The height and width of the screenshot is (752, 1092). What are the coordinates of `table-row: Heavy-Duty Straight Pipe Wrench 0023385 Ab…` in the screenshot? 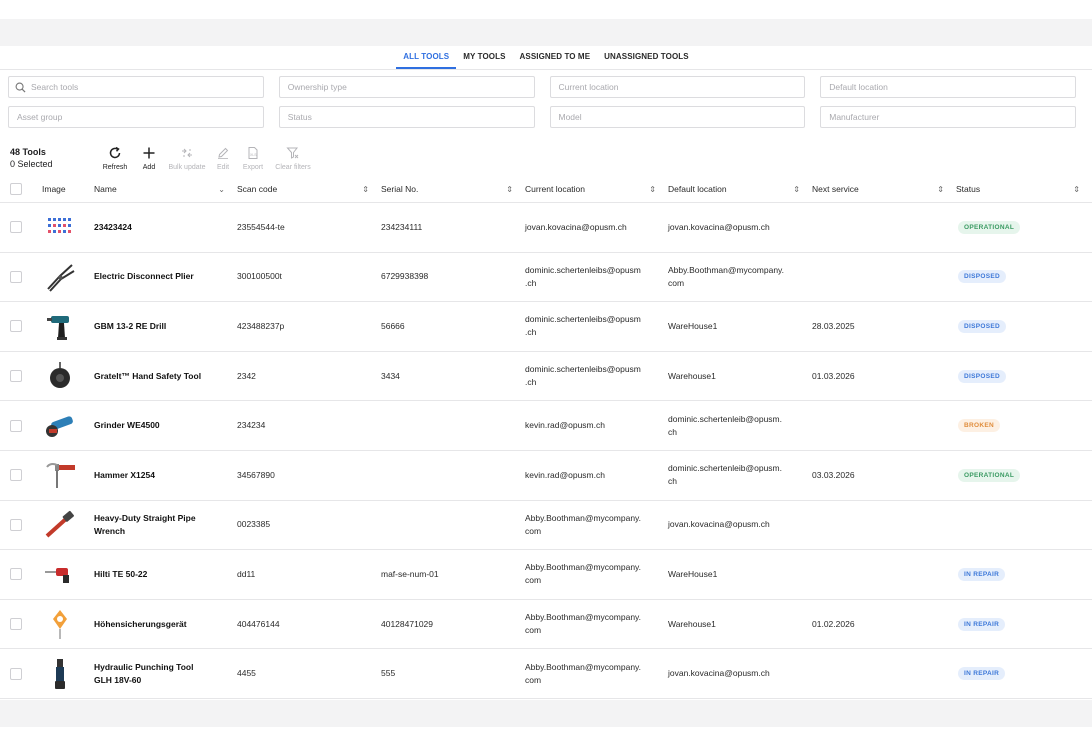 It's located at (546, 526).